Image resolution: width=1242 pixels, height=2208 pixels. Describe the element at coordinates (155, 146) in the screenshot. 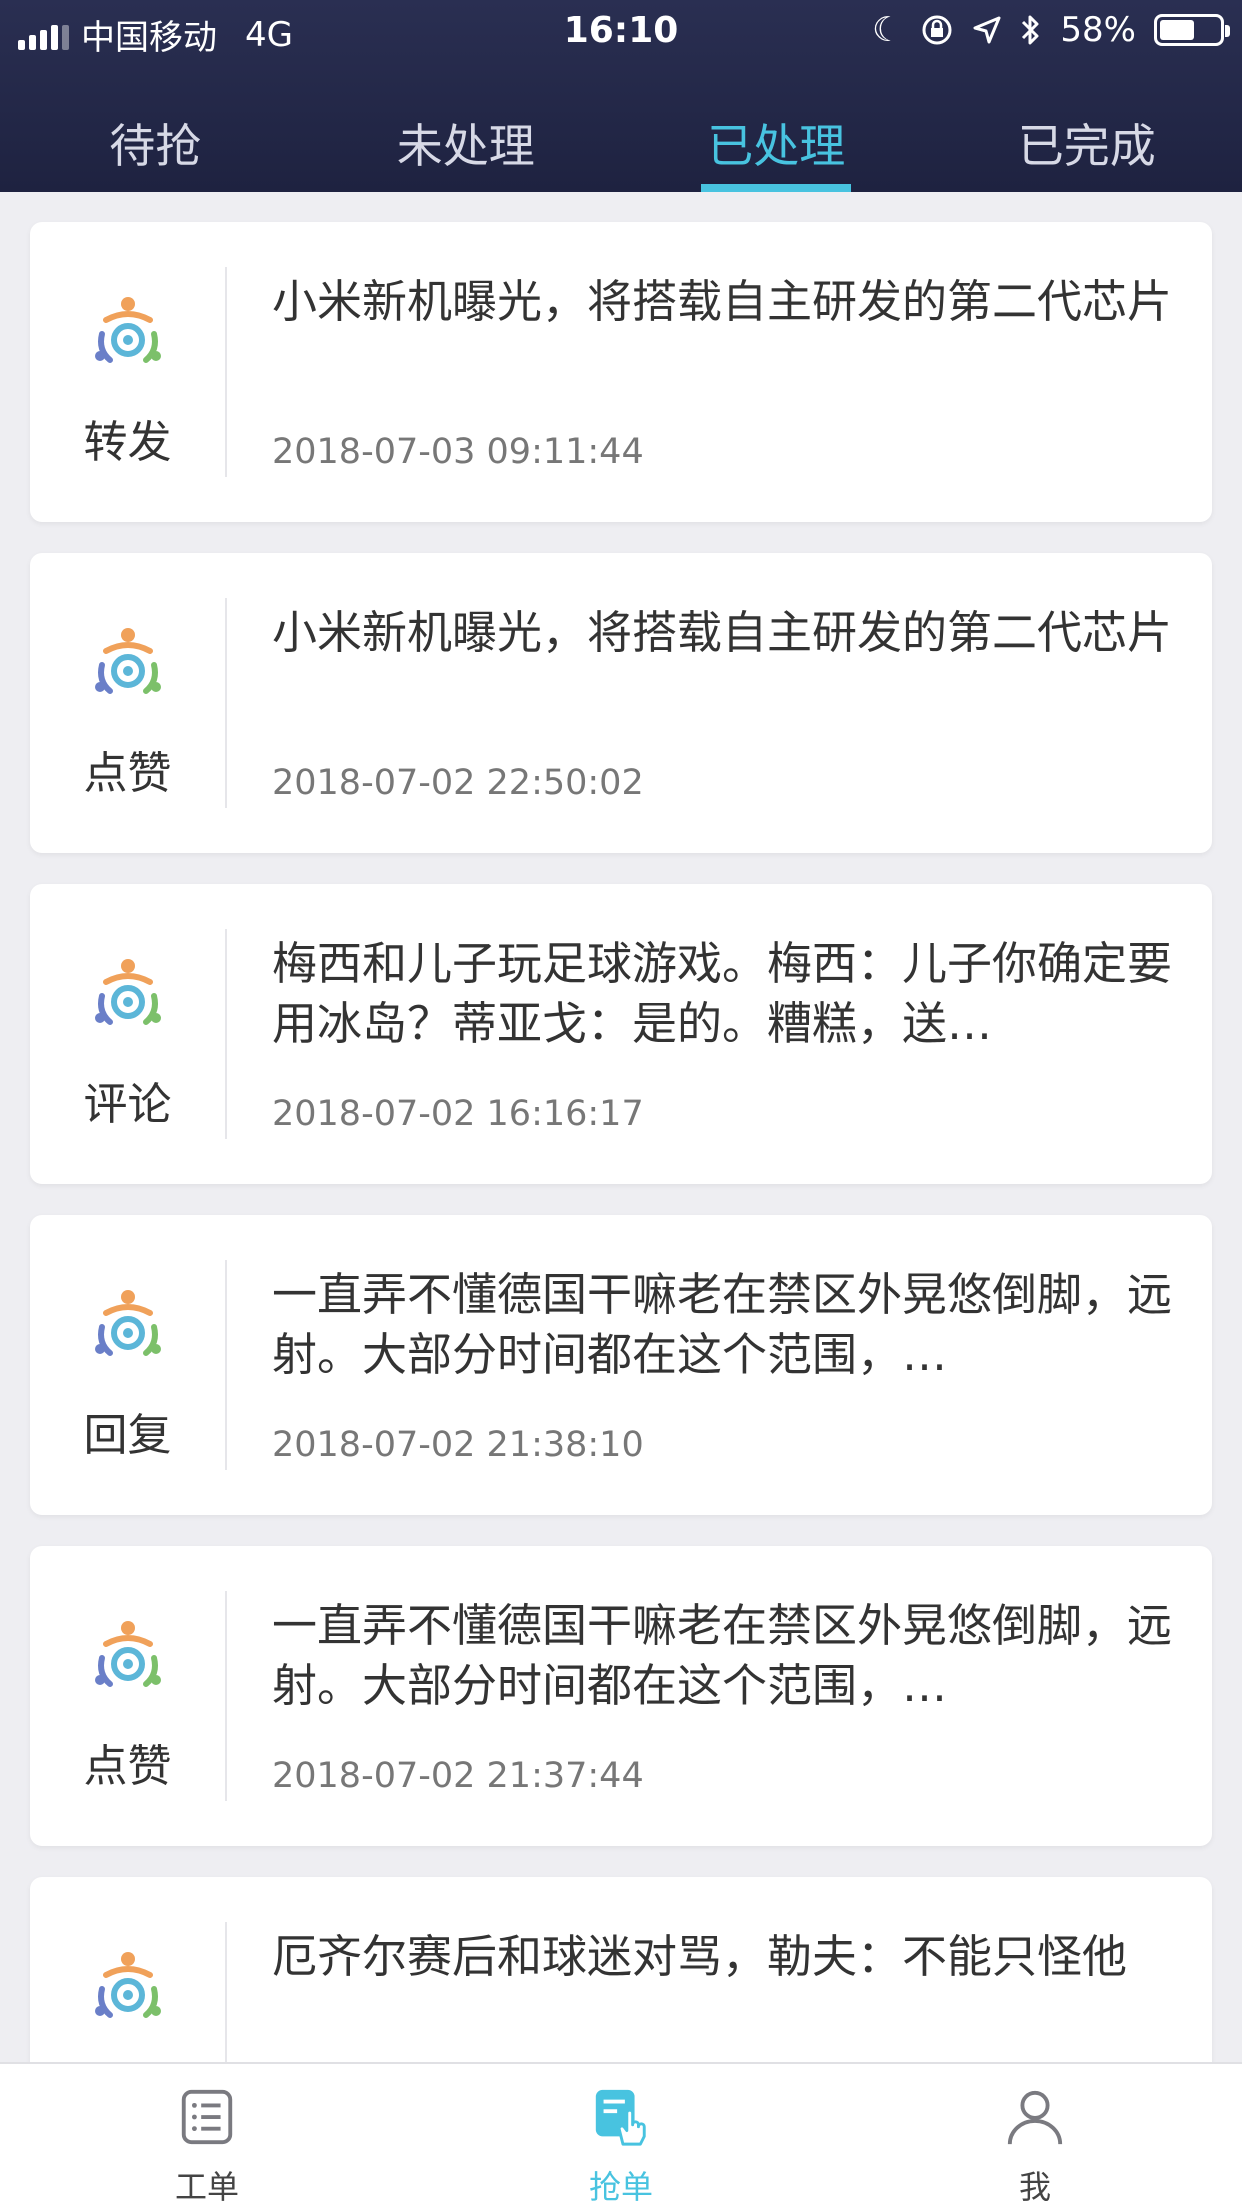

I see `tab-pending-grab: 待抢` at that location.